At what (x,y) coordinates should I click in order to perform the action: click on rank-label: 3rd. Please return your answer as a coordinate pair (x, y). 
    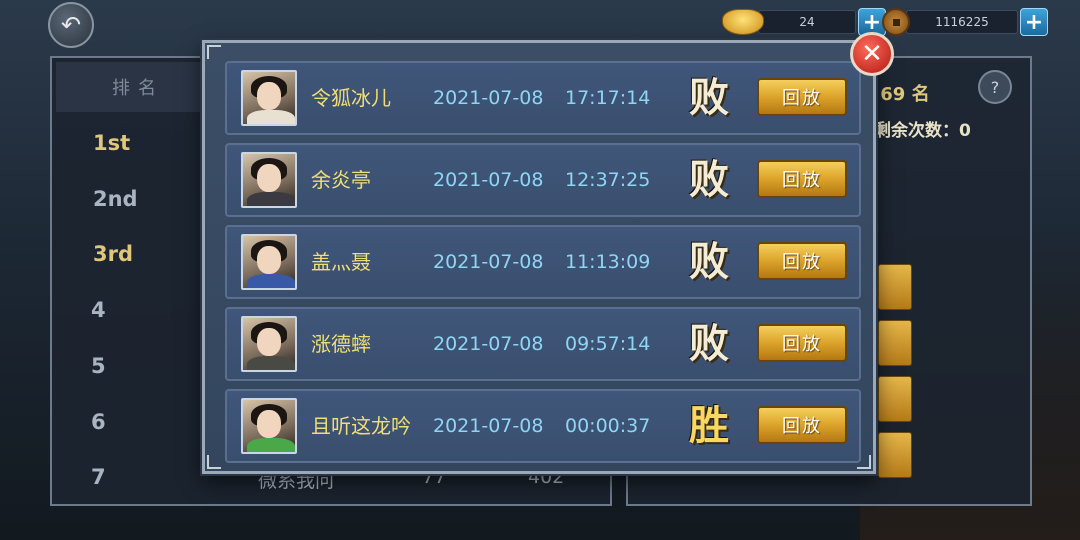
    Looking at the image, I should click on (113, 254).